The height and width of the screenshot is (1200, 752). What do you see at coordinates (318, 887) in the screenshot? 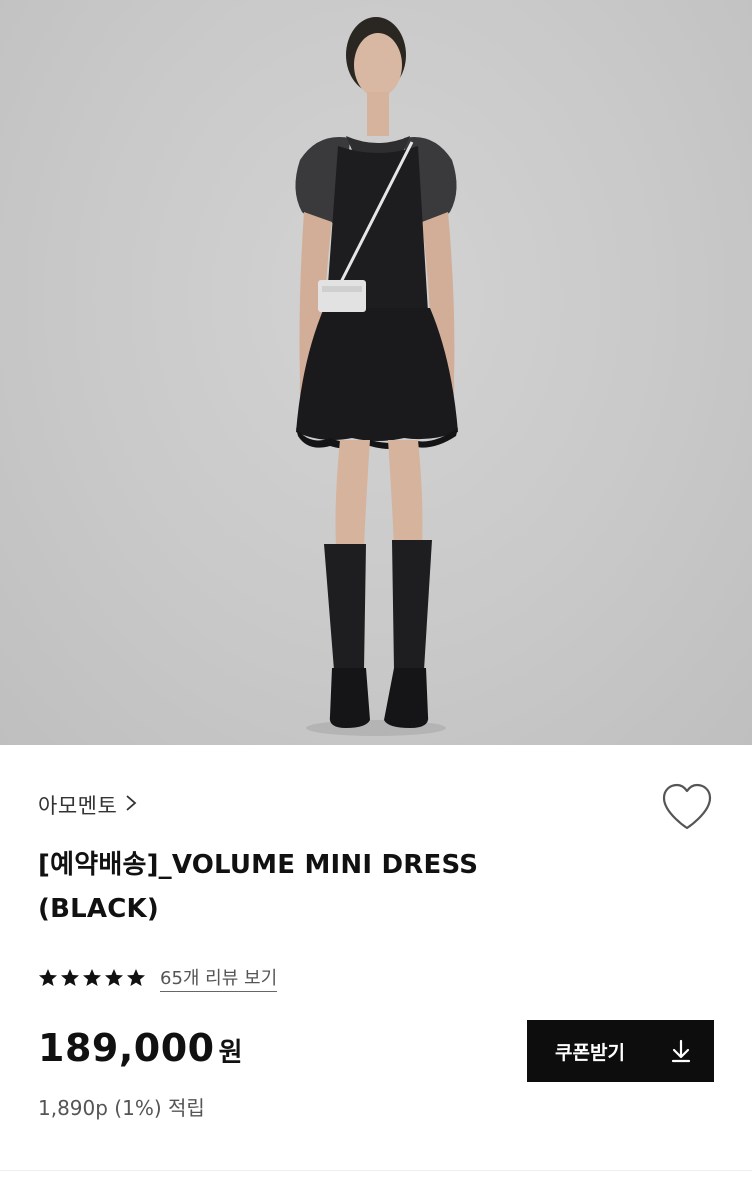
I see `product-title: [예약배송]_VOLUME MINI DRESS (BLACK)` at bounding box center [318, 887].